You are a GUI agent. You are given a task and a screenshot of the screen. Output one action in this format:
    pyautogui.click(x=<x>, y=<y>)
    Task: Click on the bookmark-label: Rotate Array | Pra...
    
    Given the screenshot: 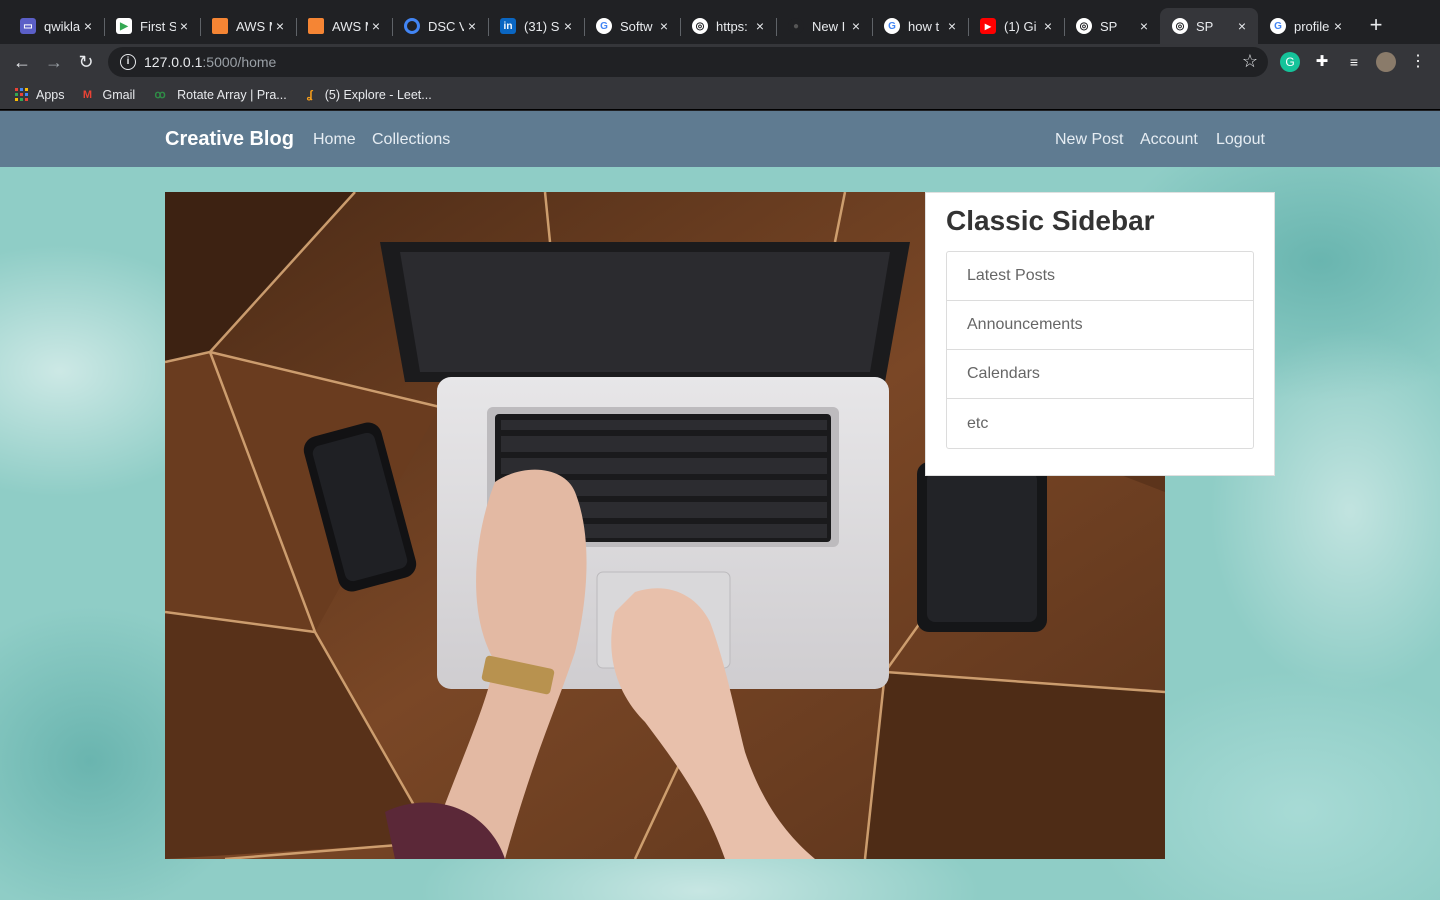 What is the action you would take?
    pyautogui.click(x=232, y=94)
    